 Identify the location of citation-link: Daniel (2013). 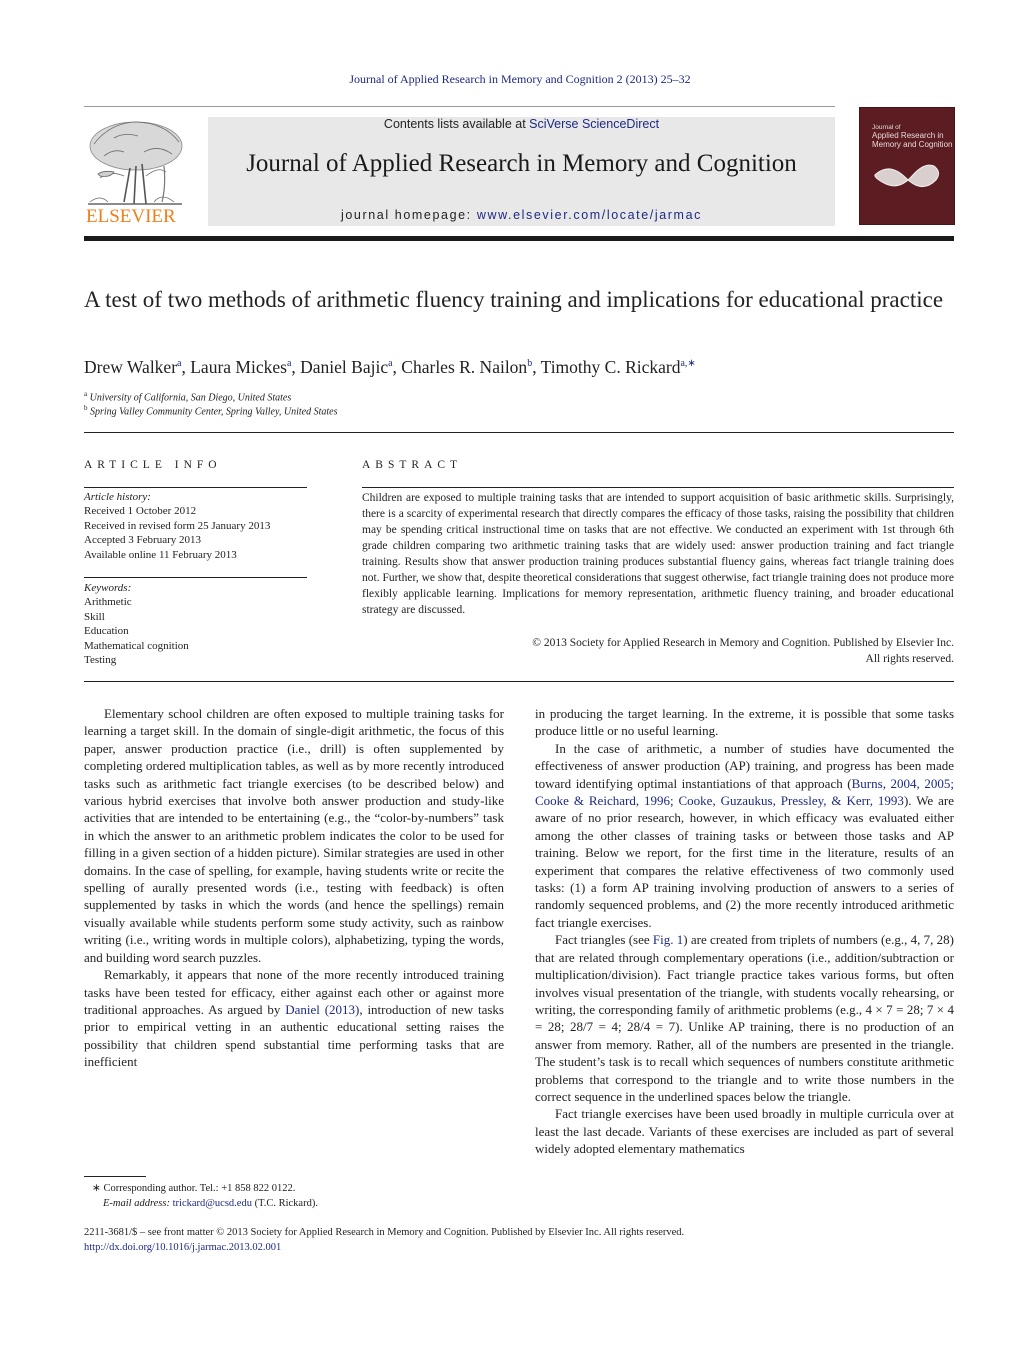
(322, 1009).